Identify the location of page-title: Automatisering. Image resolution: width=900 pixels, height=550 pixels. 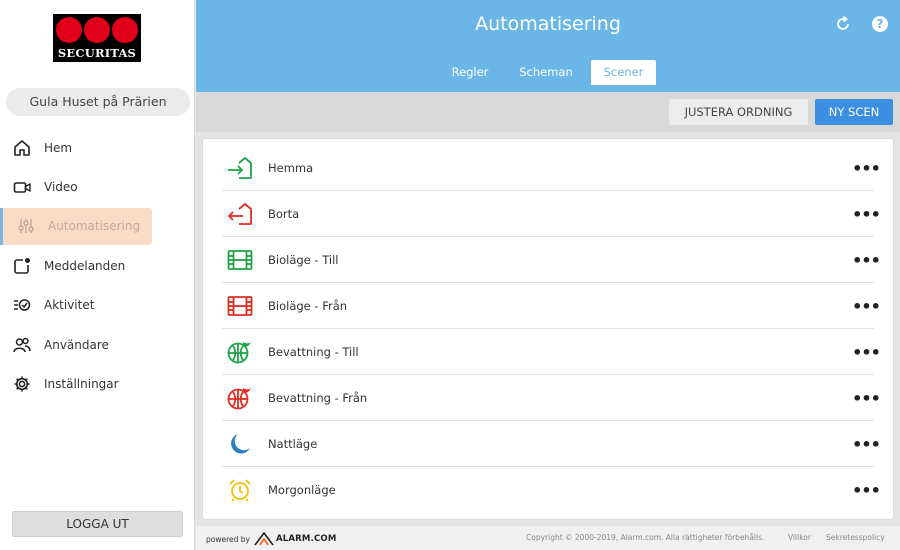
(548, 24).